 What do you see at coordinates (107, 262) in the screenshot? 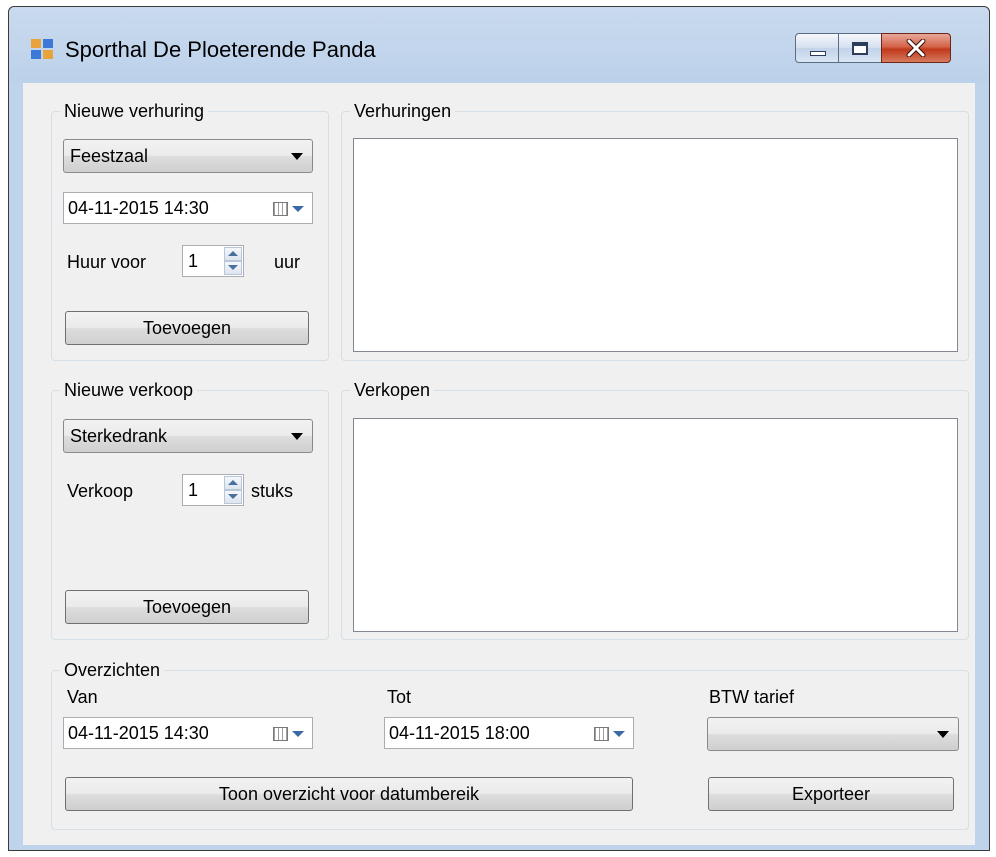
I see `huur-voor-label: Huur voor` at bounding box center [107, 262].